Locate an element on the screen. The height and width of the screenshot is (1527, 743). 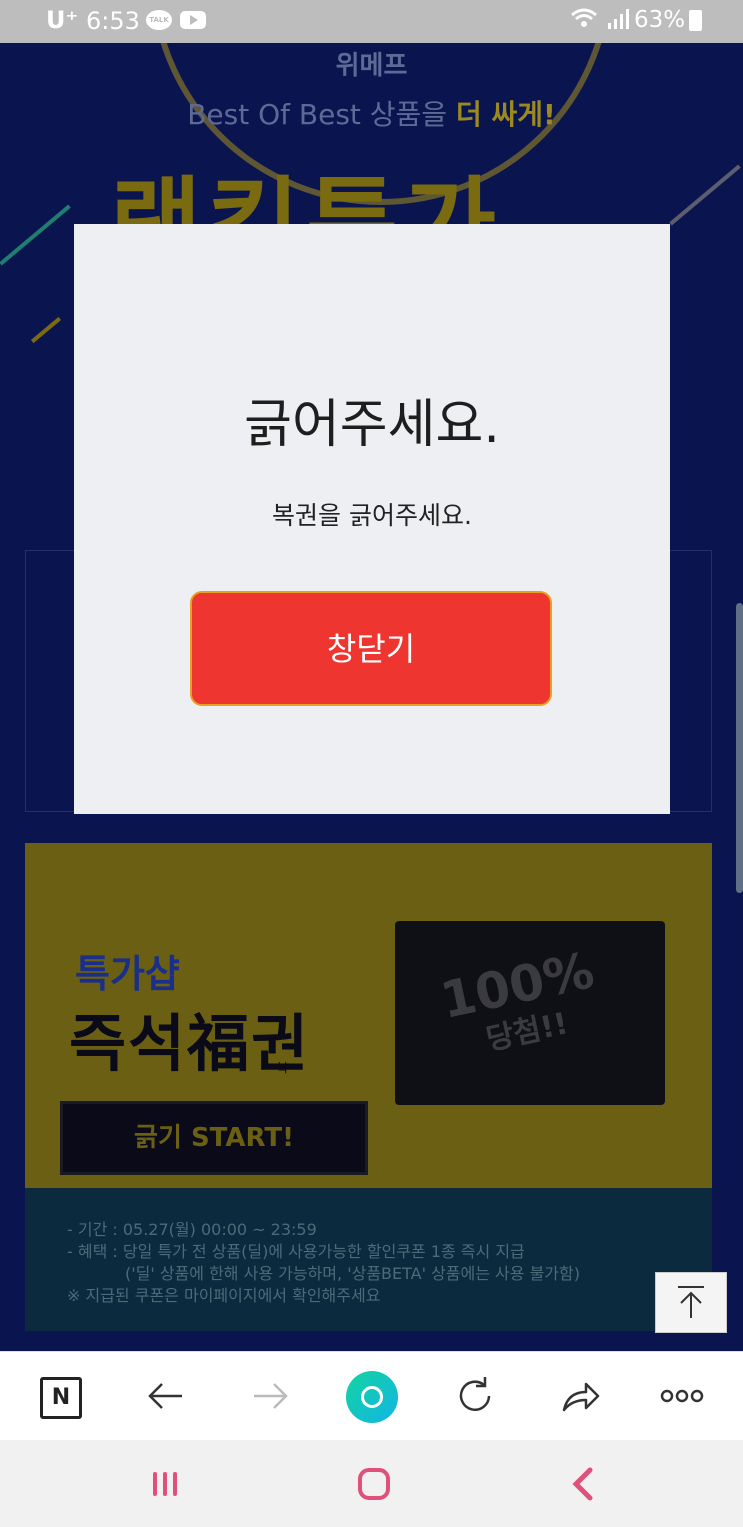
home-button-icon is located at coordinates (374, 1484).